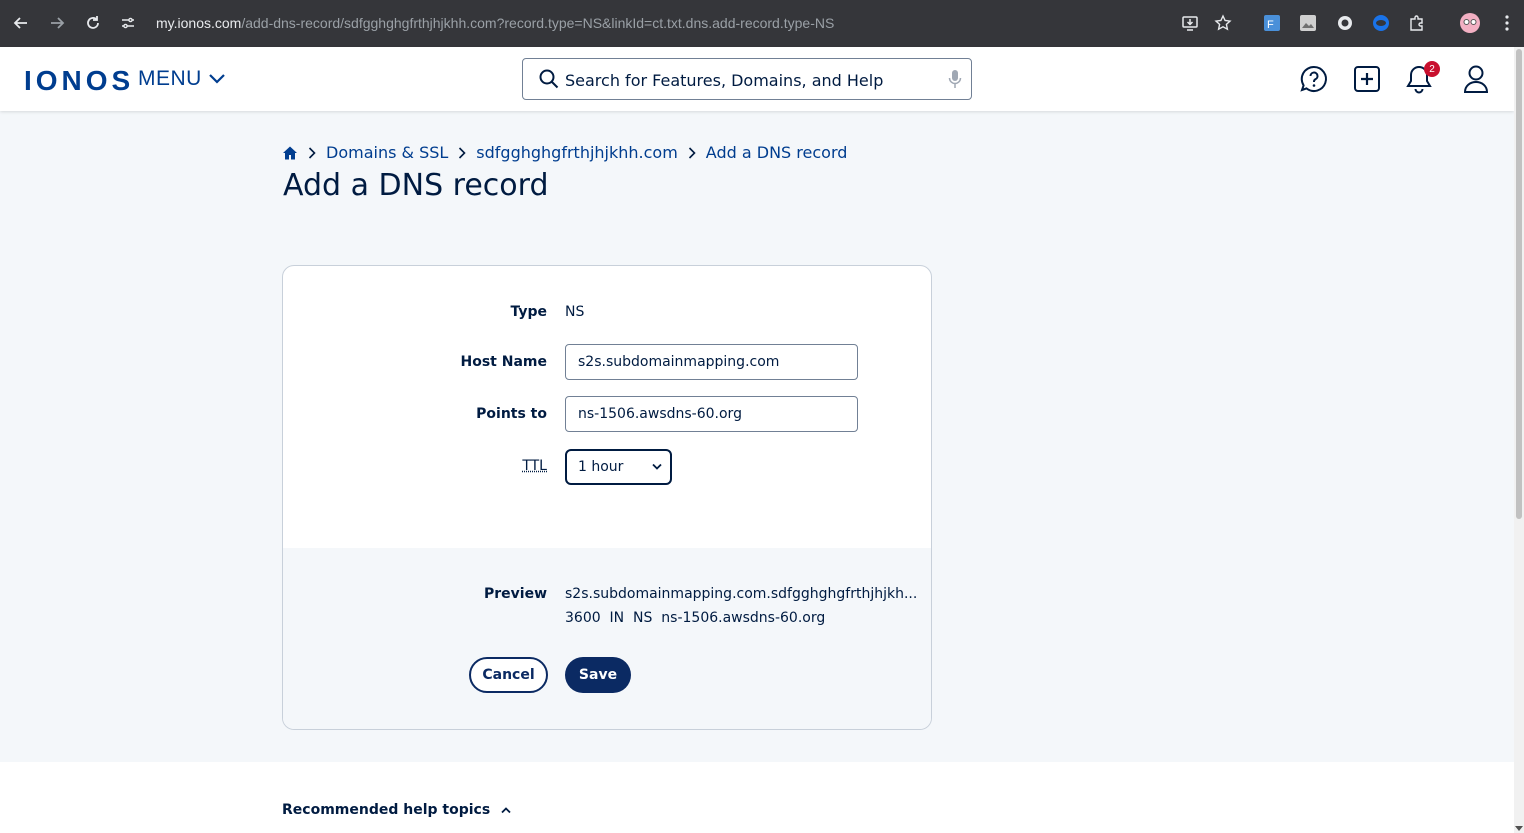  I want to click on chevron-up-icon, so click(506, 810).